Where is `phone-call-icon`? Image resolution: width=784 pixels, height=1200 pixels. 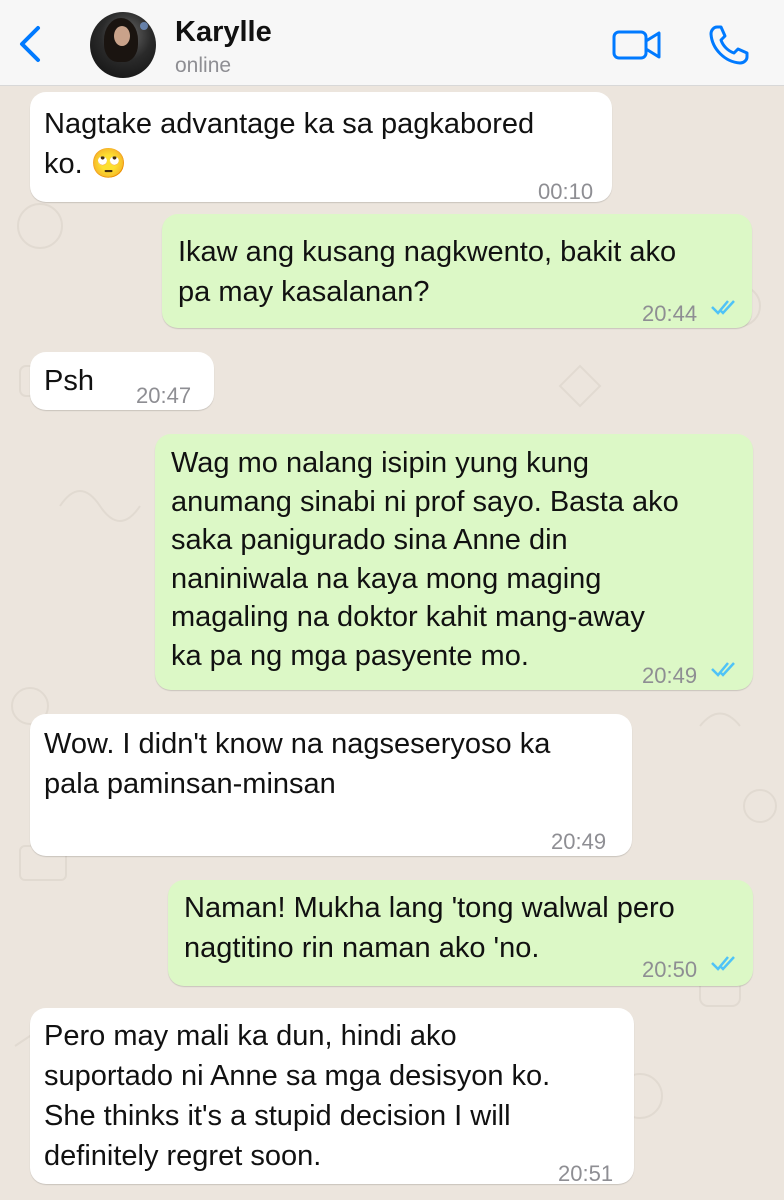 phone-call-icon is located at coordinates (729, 45).